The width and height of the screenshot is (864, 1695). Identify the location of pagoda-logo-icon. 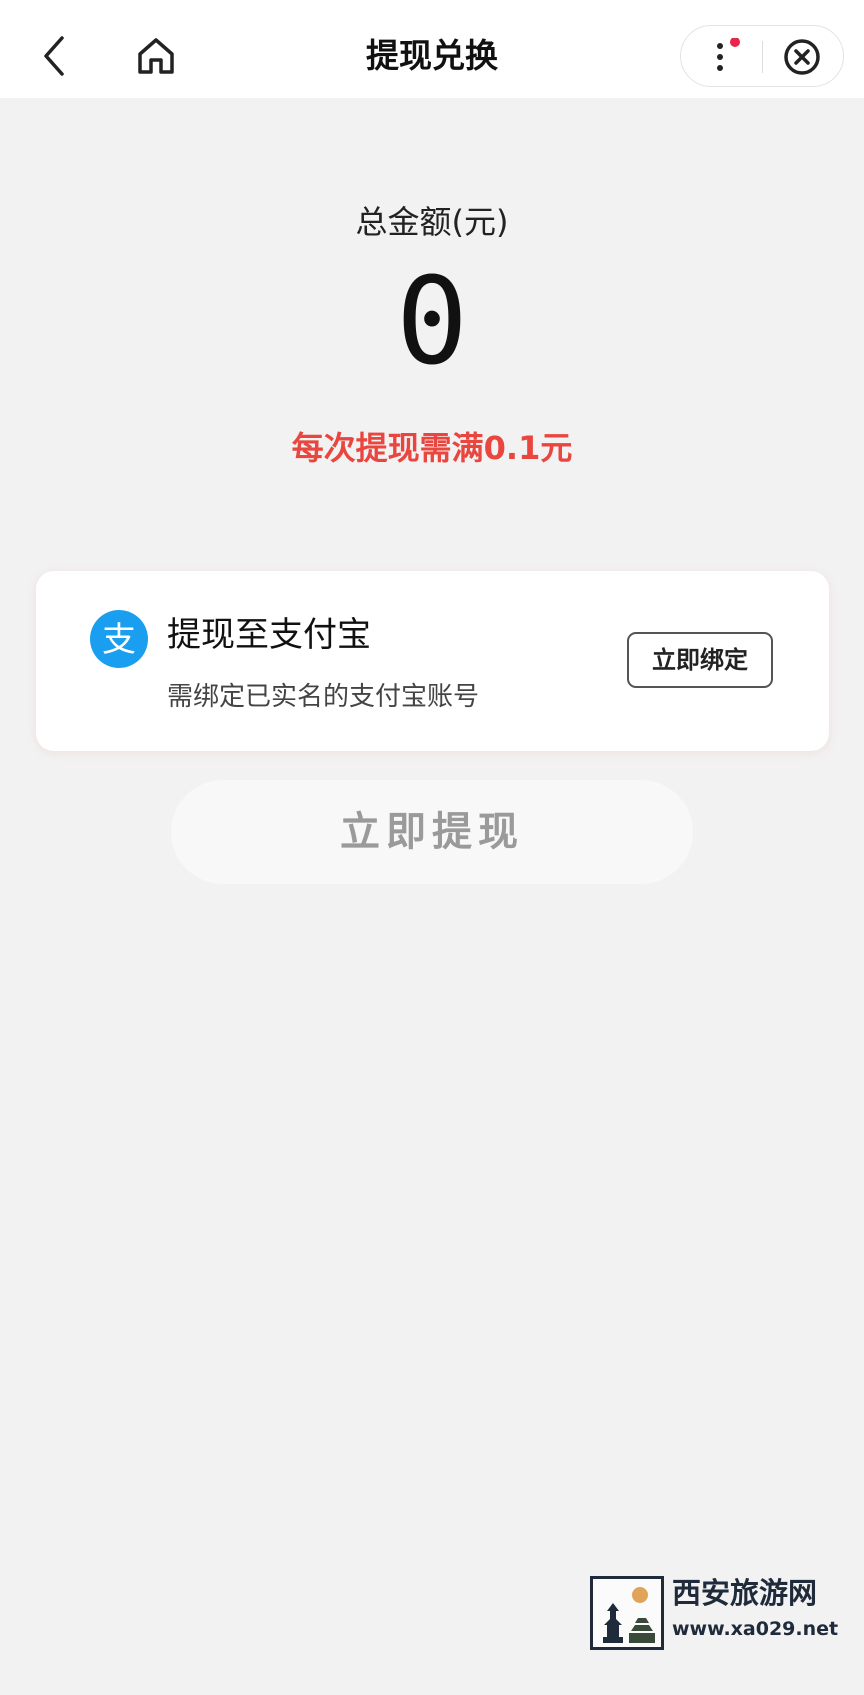
(627, 1613).